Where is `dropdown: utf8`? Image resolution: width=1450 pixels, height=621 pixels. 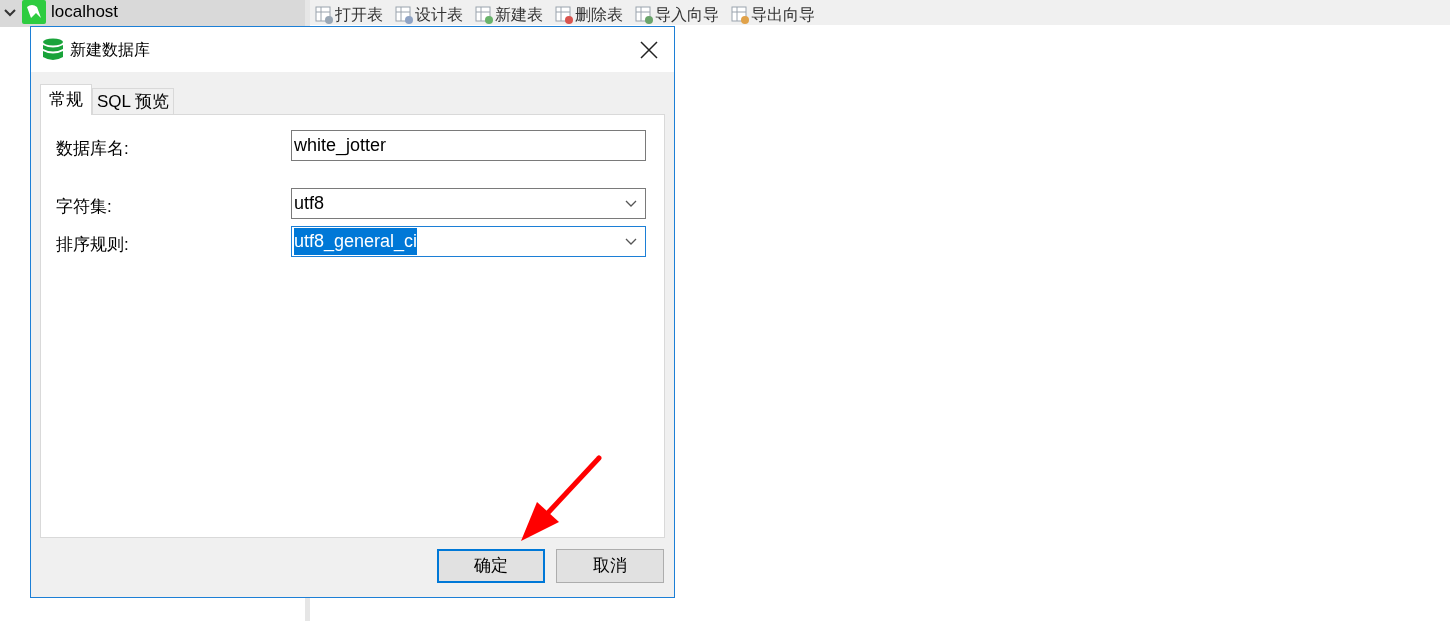 dropdown: utf8 is located at coordinates (468, 203).